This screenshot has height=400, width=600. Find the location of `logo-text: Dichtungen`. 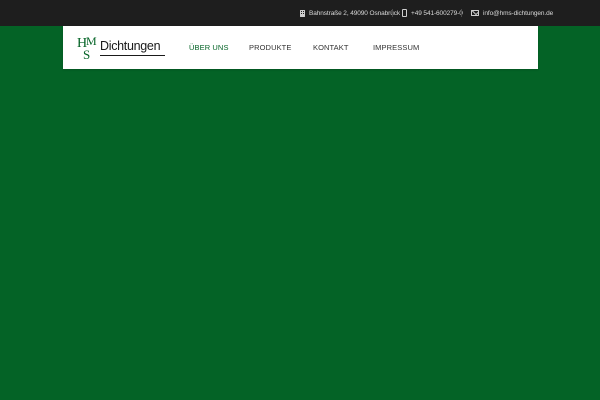

logo-text: Dichtungen is located at coordinates (130, 46).